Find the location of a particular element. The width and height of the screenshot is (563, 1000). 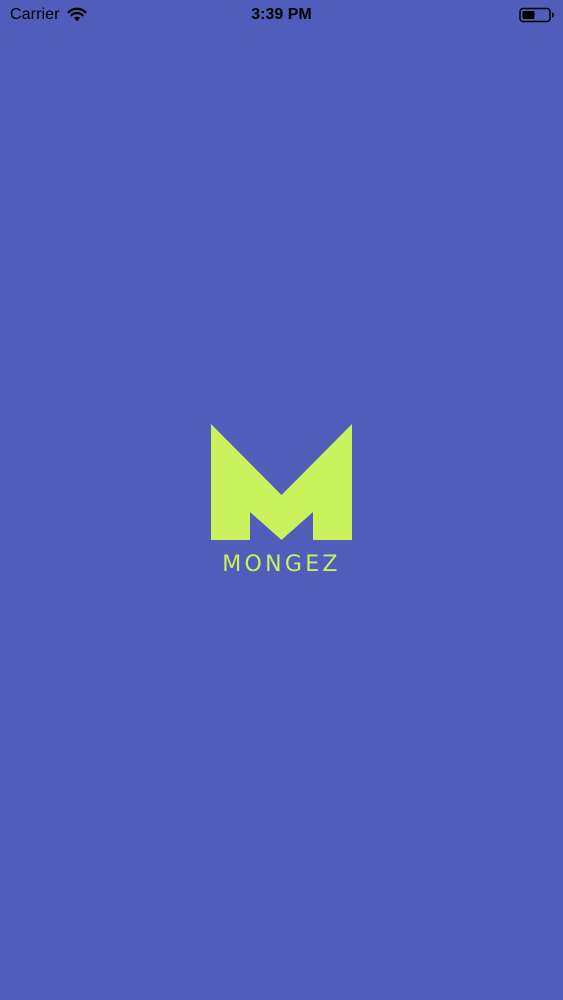

mongez-logo: MONGEZ is located at coordinates (281, 502).